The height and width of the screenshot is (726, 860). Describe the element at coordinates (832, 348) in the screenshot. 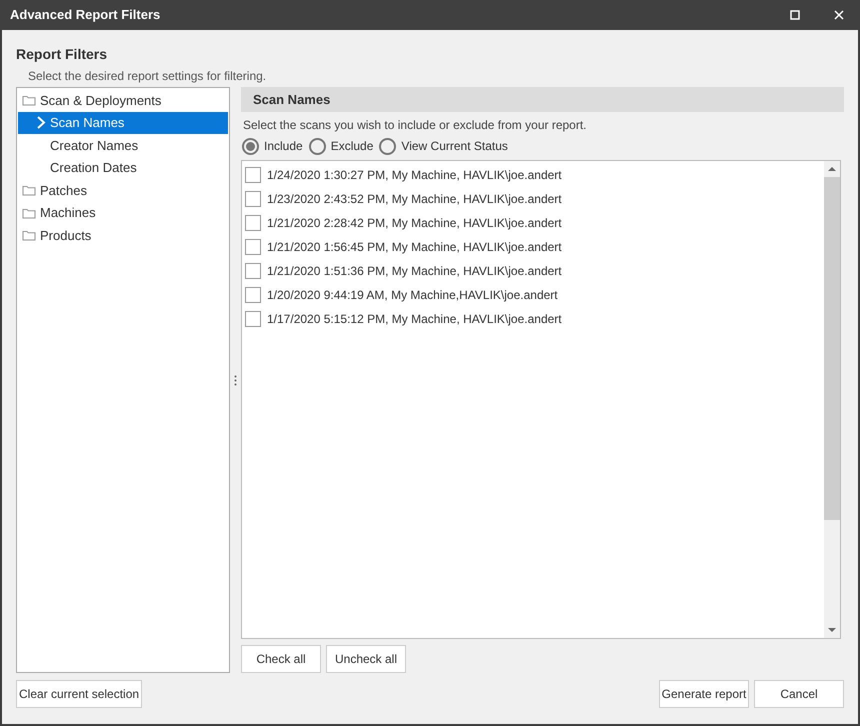

I see `scroll-thumb` at that location.